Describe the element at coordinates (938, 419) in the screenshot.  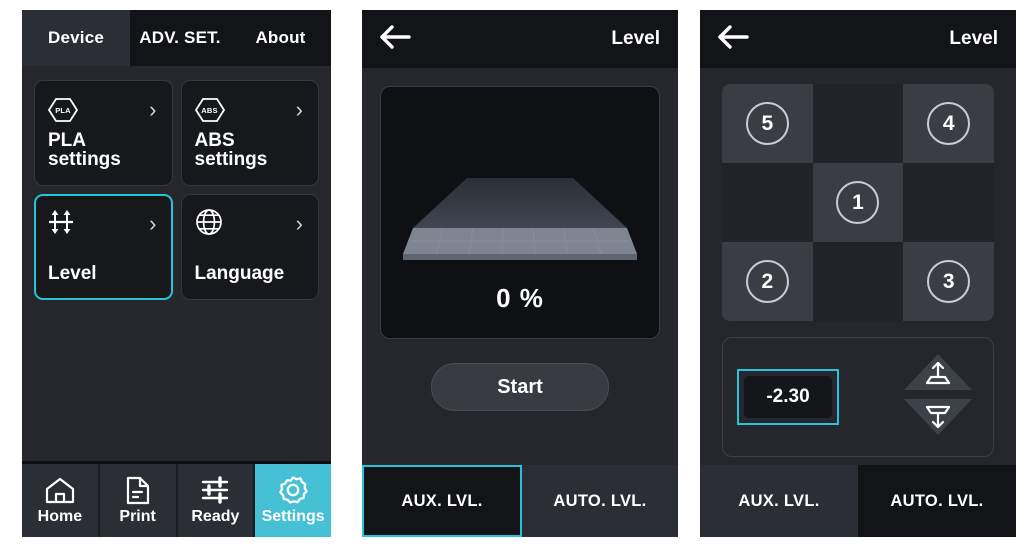
I see `nozzle-down-icon` at that location.